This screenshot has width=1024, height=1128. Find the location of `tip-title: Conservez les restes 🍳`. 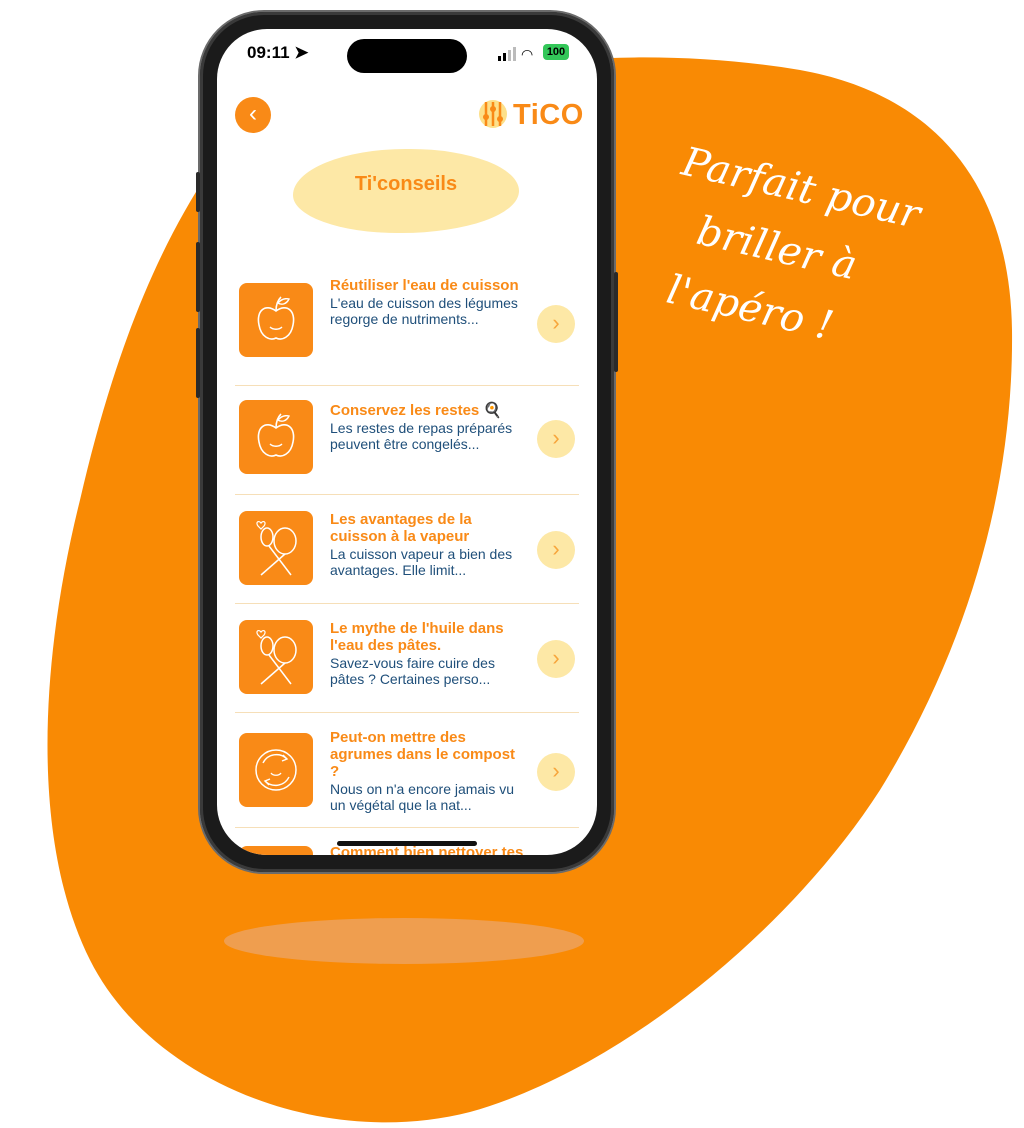

tip-title: Conservez les restes 🍳 is located at coordinates (416, 410).